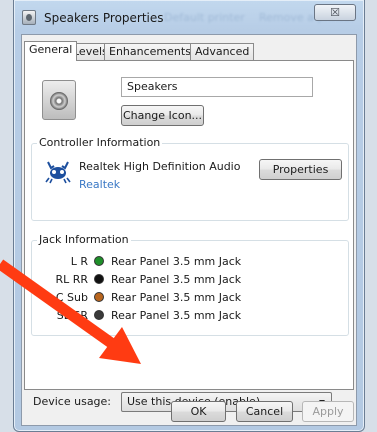 The height and width of the screenshot is (432, 377). Describe the element at coordinates (198, 411) in the screenshot. I see `ok-button: OK` at that location.